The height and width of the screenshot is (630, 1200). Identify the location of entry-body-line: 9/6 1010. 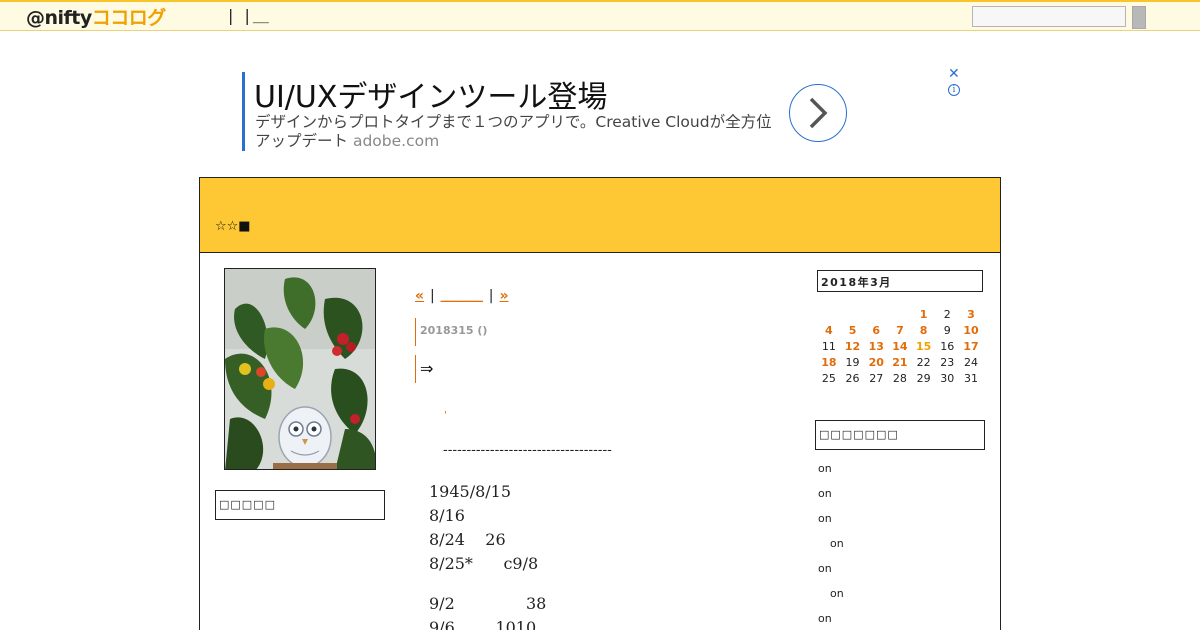
(483, 624).